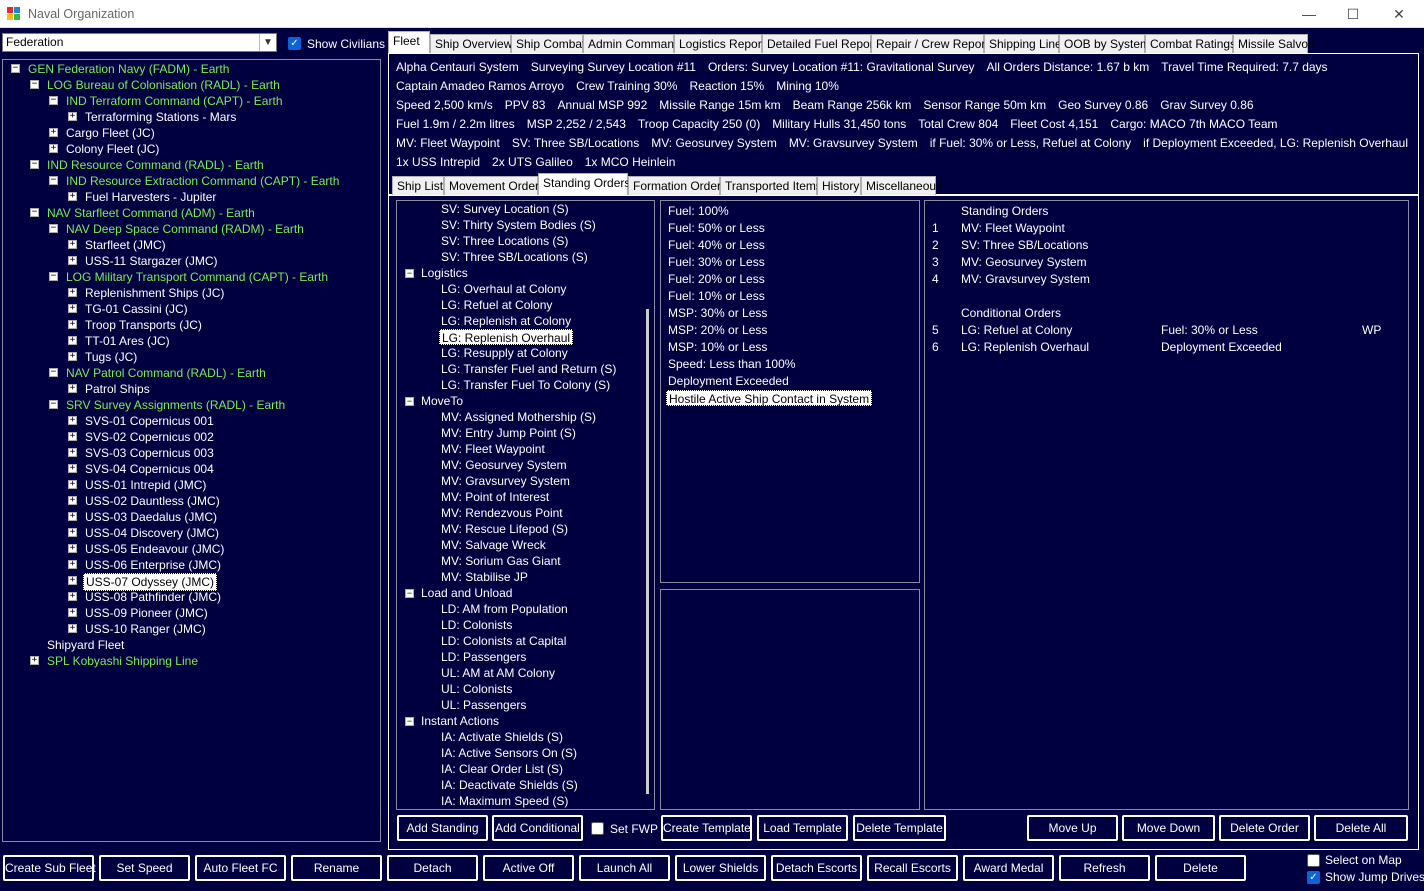 The image size is (1424, 891). Describe the element at coordinates (460, 721) in the screenshot. I see `order-category: Instant Actions` at that location.